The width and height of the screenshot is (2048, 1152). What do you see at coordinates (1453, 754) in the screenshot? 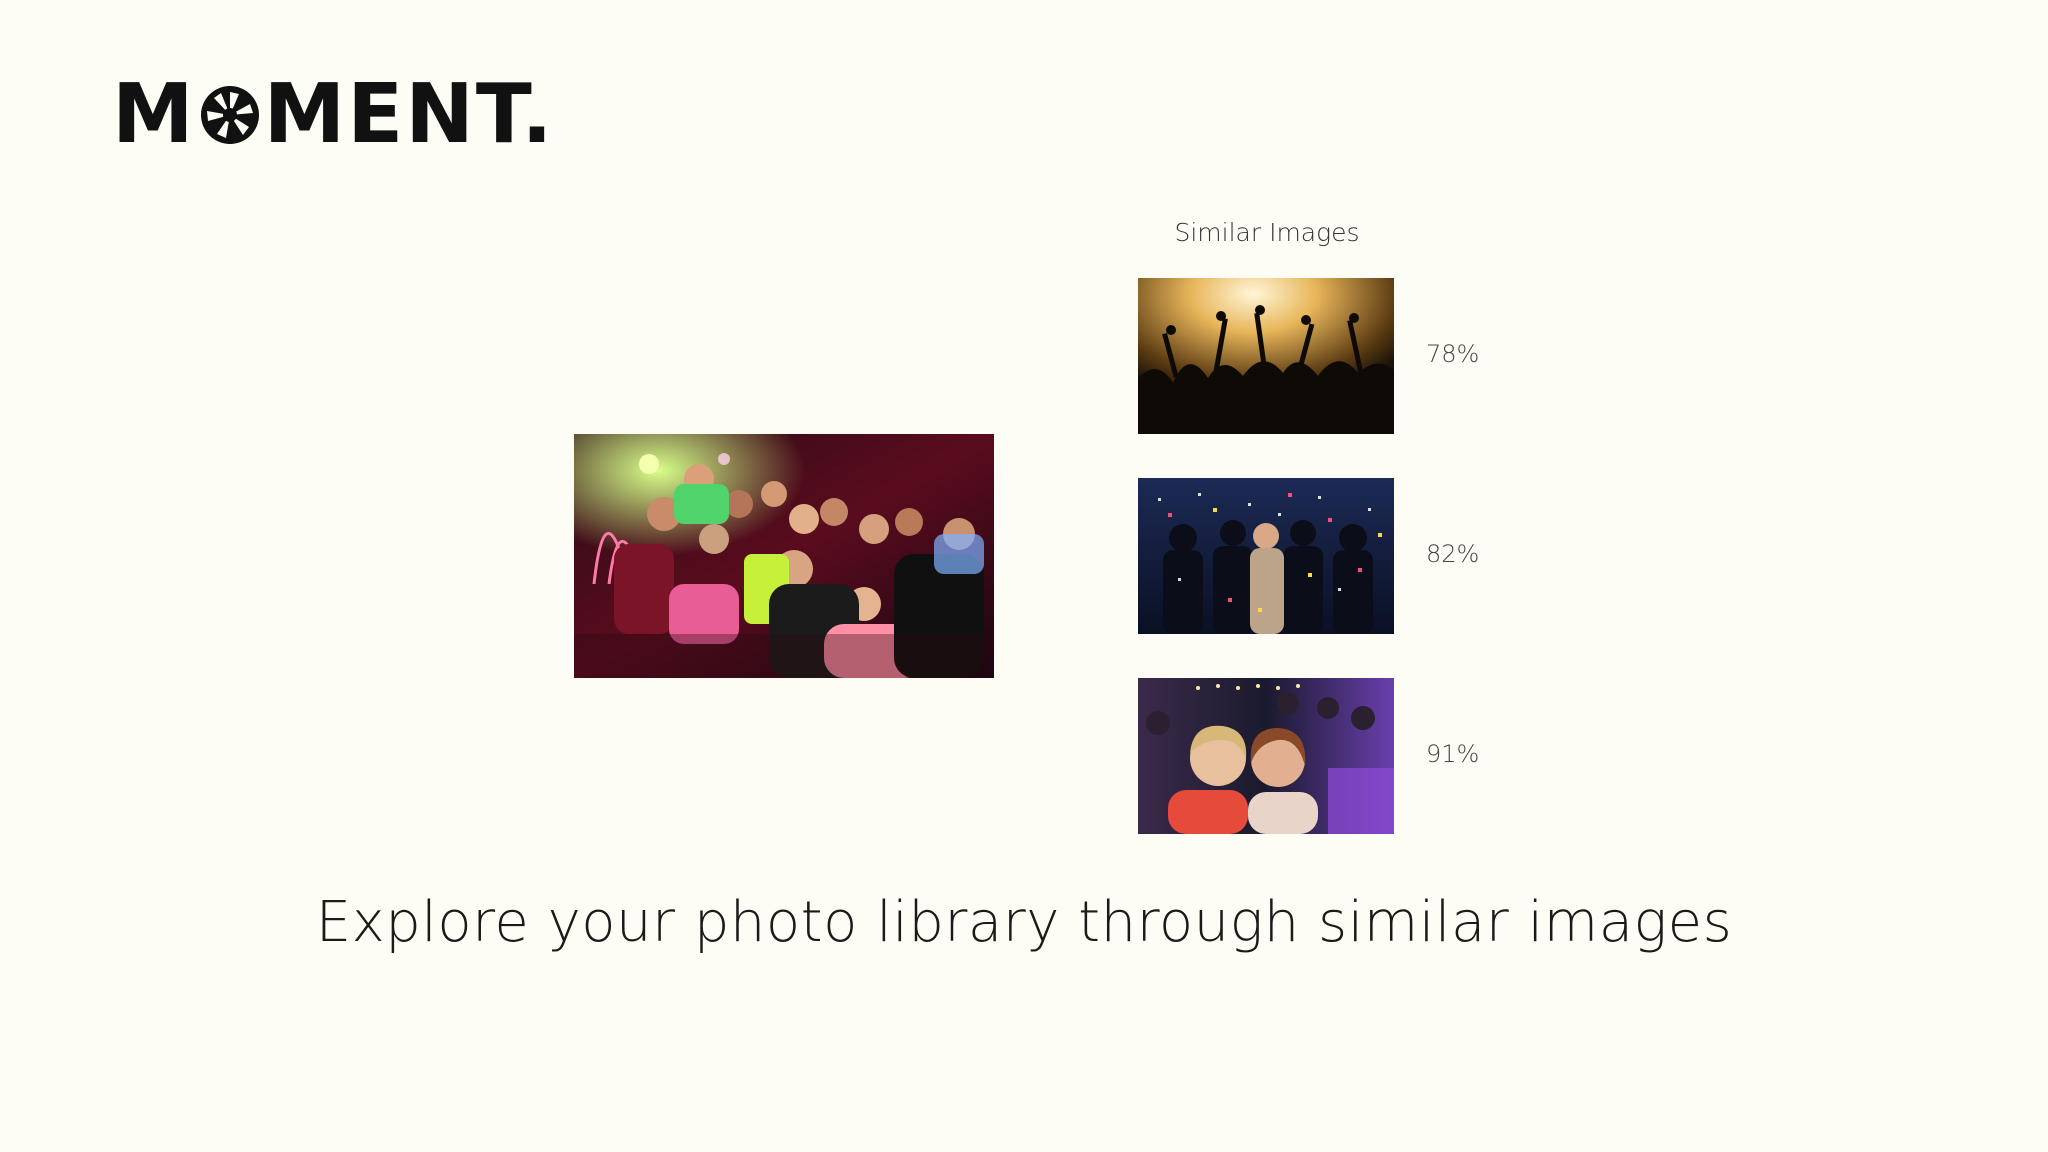
I see `similarity-score-3: 91%` at bounding box center [1453, 754].